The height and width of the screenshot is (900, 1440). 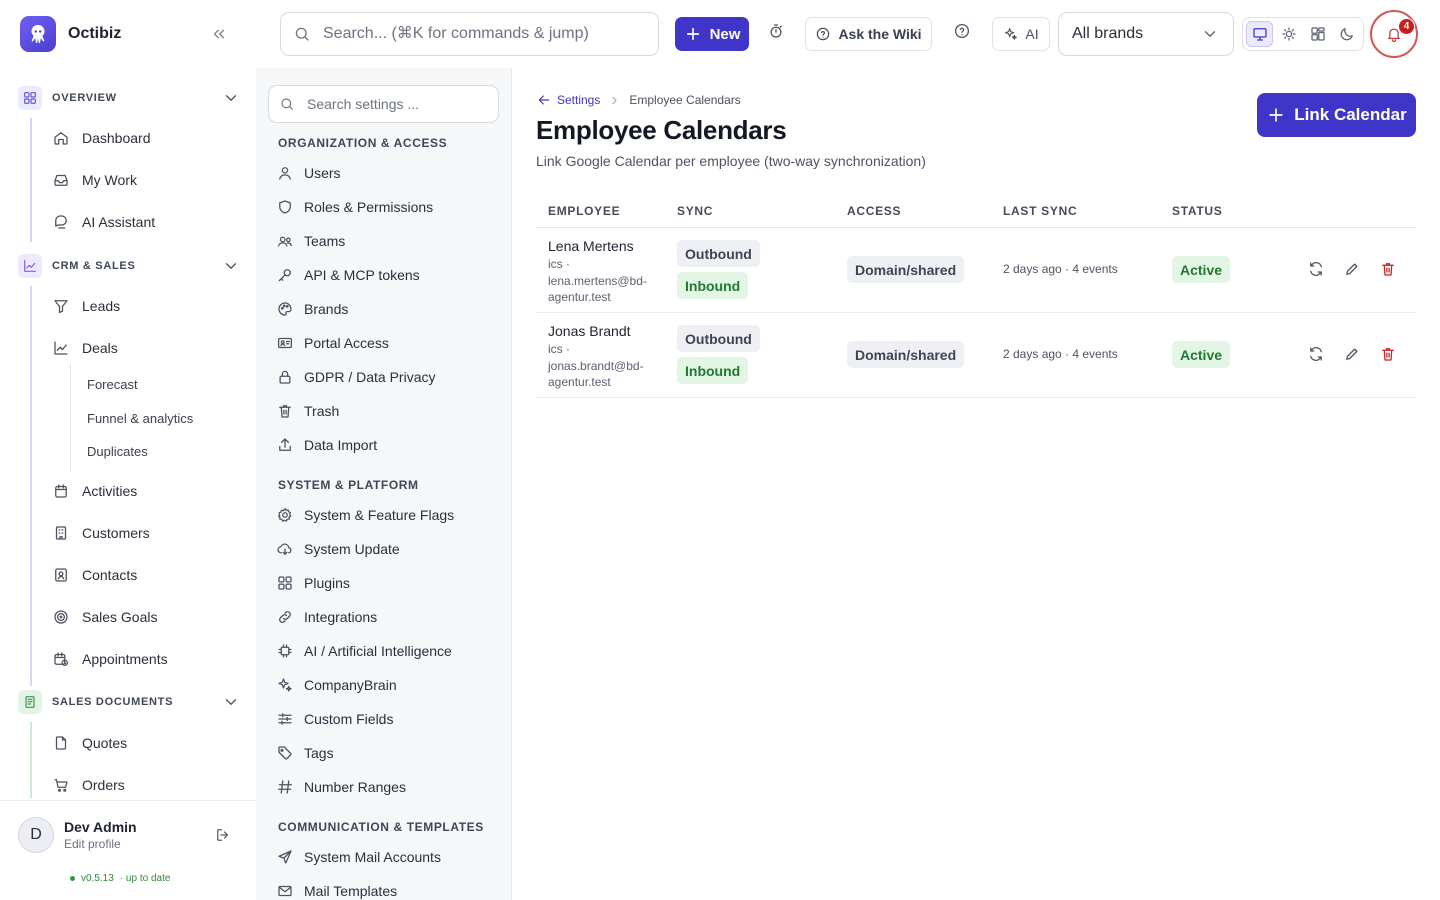 What do you see at coordinates (348, 485) in the screenshot?
I see `settings-group-label: SYSTEM & PLATFORM` at bounding box center [348, 485].